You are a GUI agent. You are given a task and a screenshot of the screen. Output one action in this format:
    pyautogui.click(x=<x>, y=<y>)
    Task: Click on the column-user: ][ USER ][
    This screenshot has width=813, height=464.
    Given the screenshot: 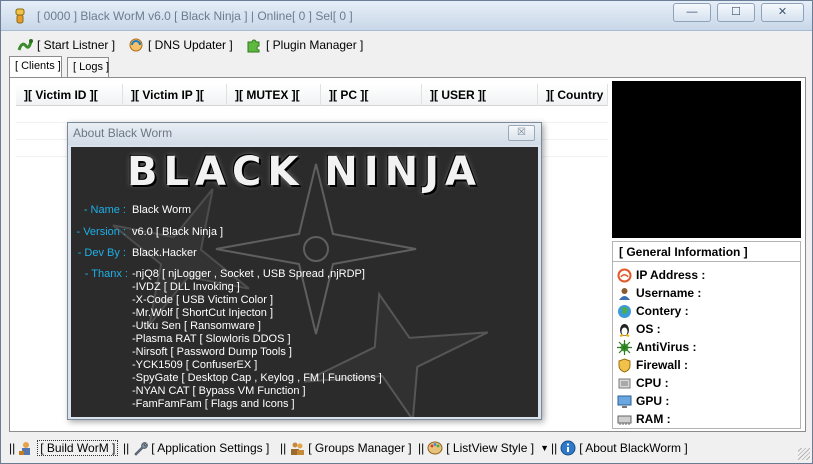 What is the action you would take?
    pyautogui.click(x=480, y=95)
    